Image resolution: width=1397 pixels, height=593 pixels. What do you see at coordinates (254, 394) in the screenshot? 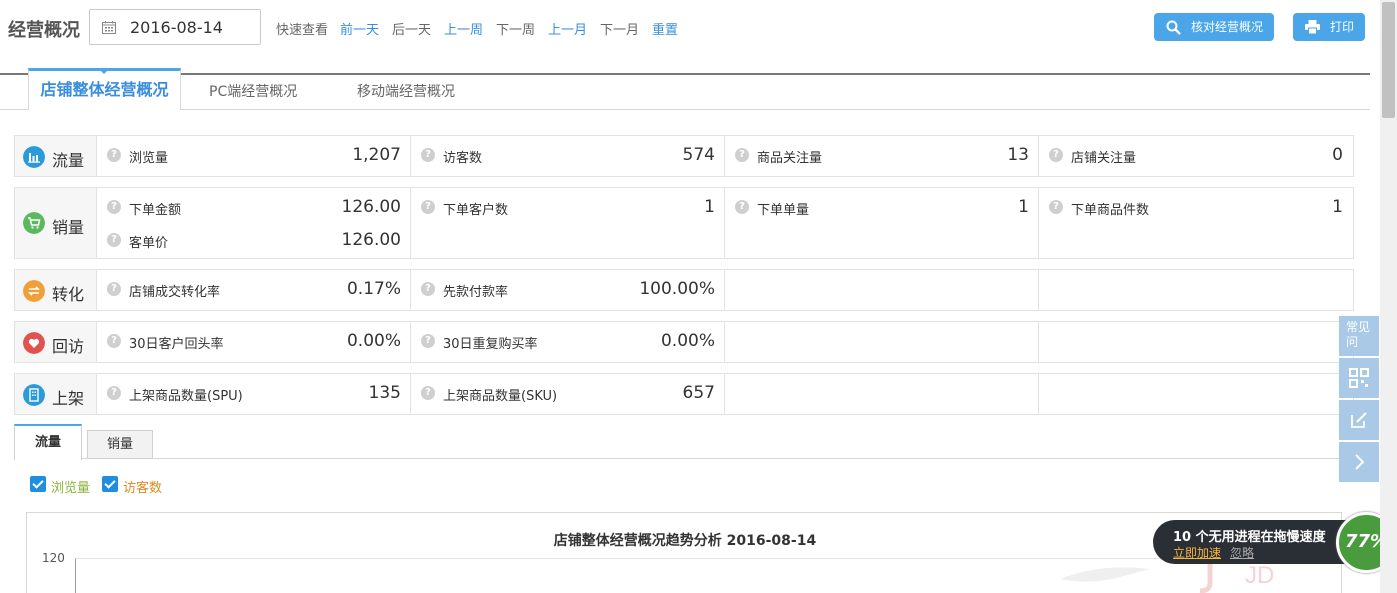
I see `metric-cell: ? 上架商品数量(SPU) 135` at bounding box center [254, 394].